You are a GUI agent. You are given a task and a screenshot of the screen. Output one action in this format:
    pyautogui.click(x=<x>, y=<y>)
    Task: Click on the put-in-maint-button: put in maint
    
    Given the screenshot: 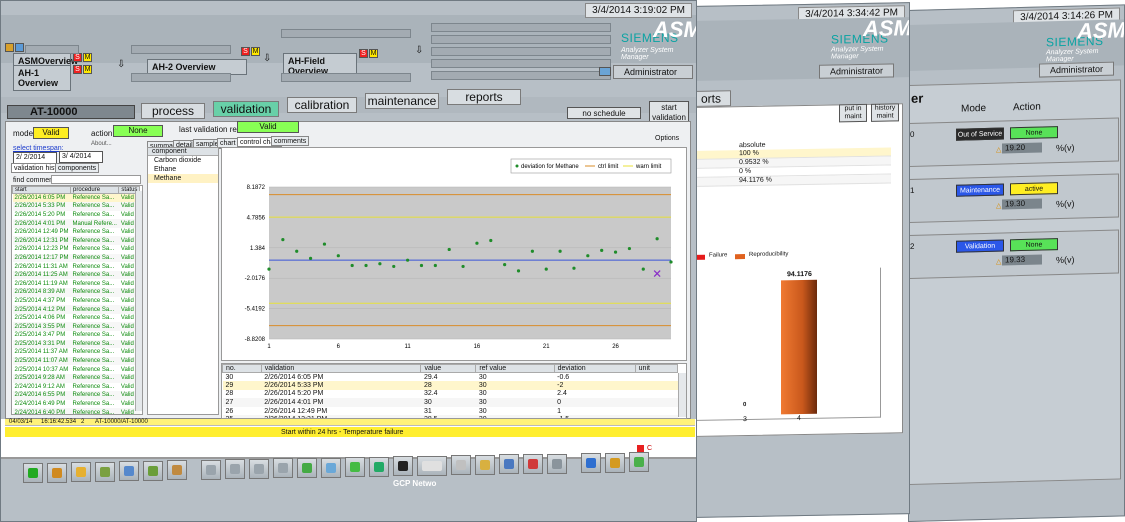 What is the action you would take?
    pyautogui.click(x=853, y=113)
    